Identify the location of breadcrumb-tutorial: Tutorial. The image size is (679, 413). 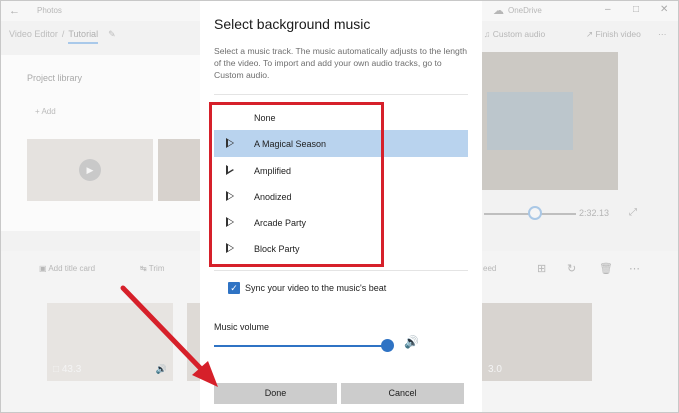
(83, 36).